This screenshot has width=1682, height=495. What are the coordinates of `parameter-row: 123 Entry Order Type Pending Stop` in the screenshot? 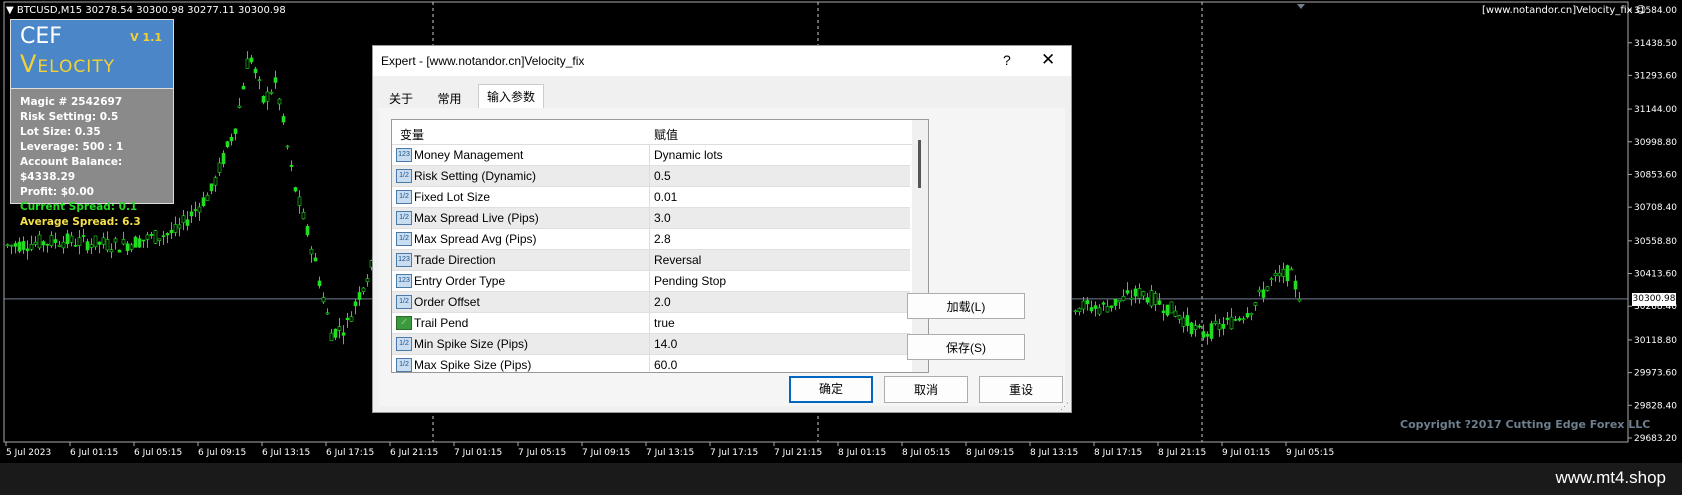 It's located at (651, 281).